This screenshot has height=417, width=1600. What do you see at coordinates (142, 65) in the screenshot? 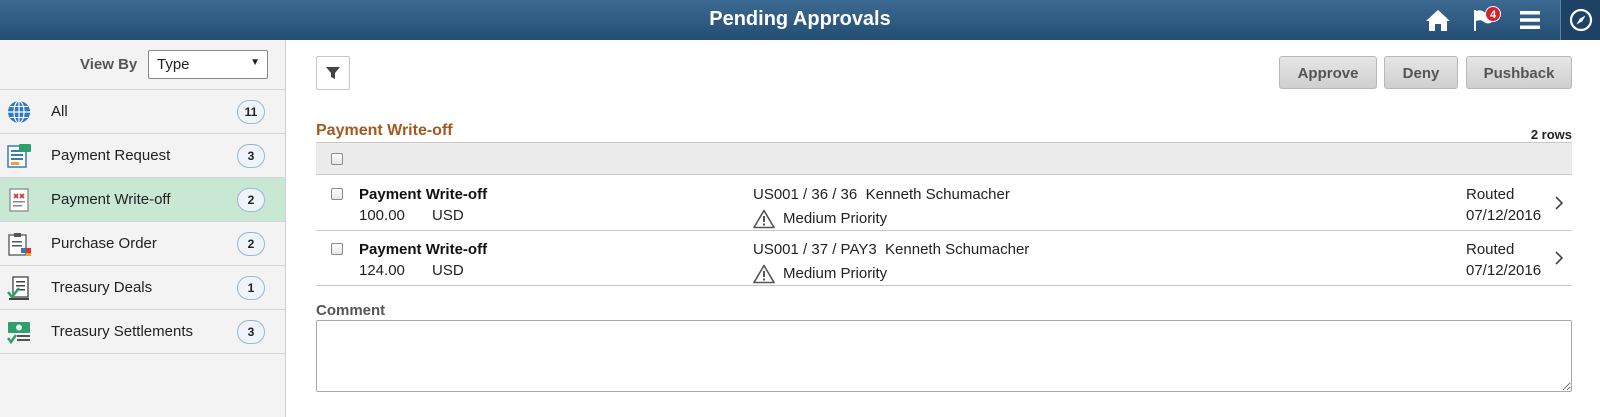
I see `view-by-bar: View By Type ▼` at bounding box center [142, 65].